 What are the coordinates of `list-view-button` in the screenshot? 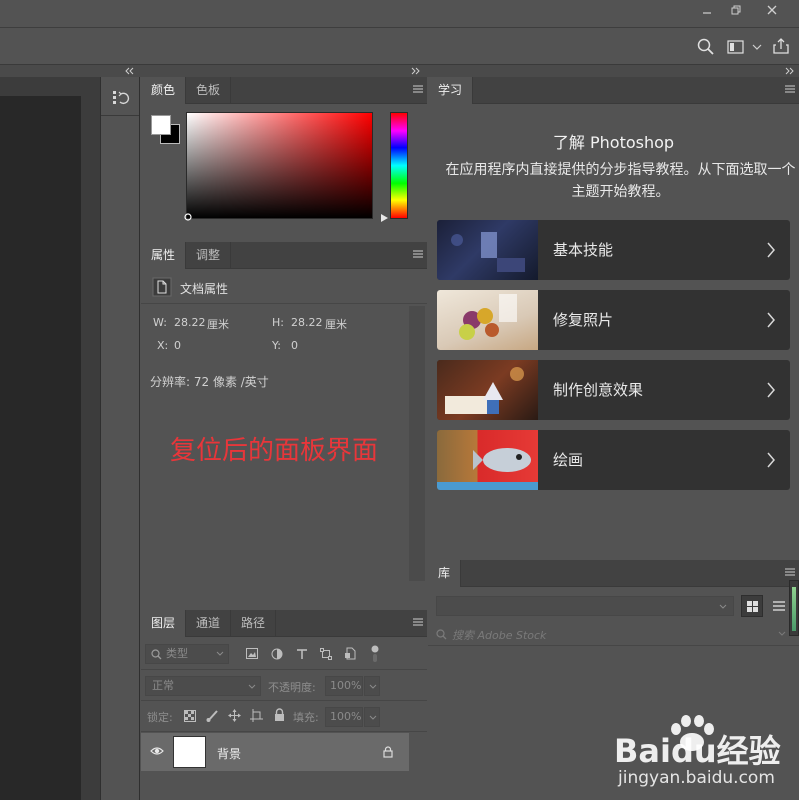 It's located at (779, 606).